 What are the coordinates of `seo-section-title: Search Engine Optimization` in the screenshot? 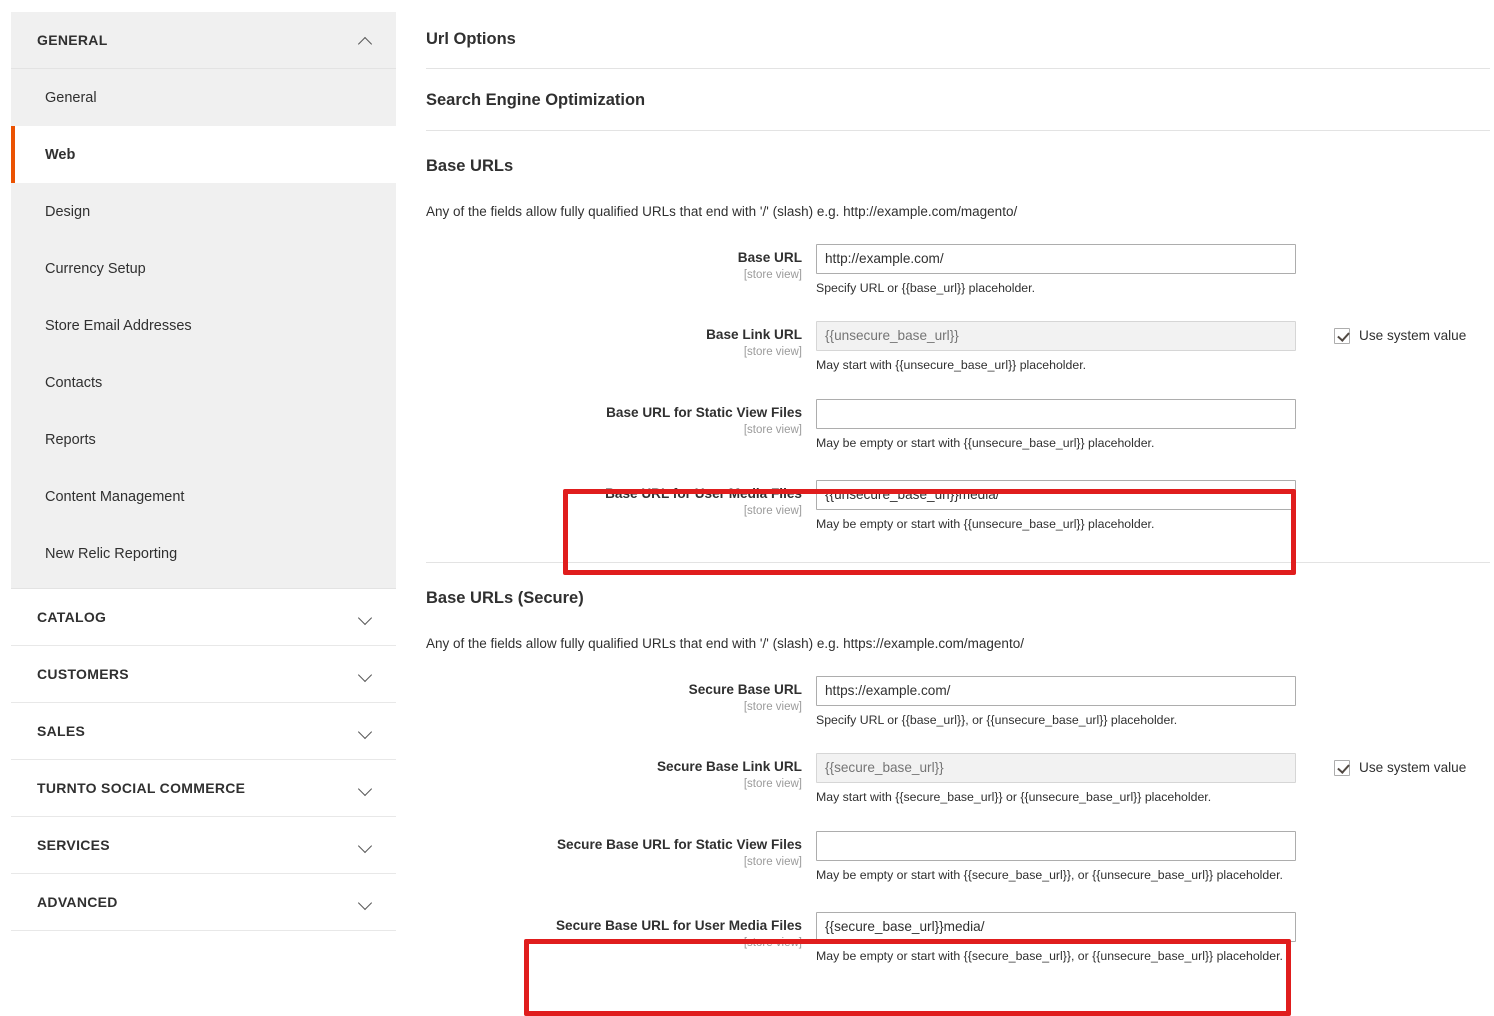 It's located at (536, 99).